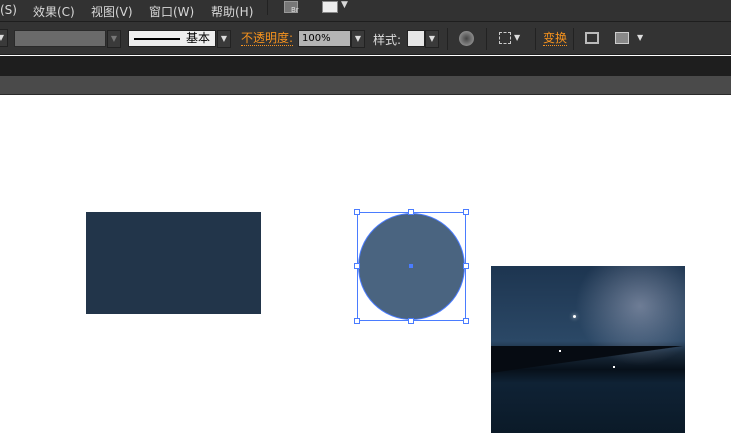 This screenshot has width=731, height=436. I want to click on night-sky-photo, so click(588, 349).